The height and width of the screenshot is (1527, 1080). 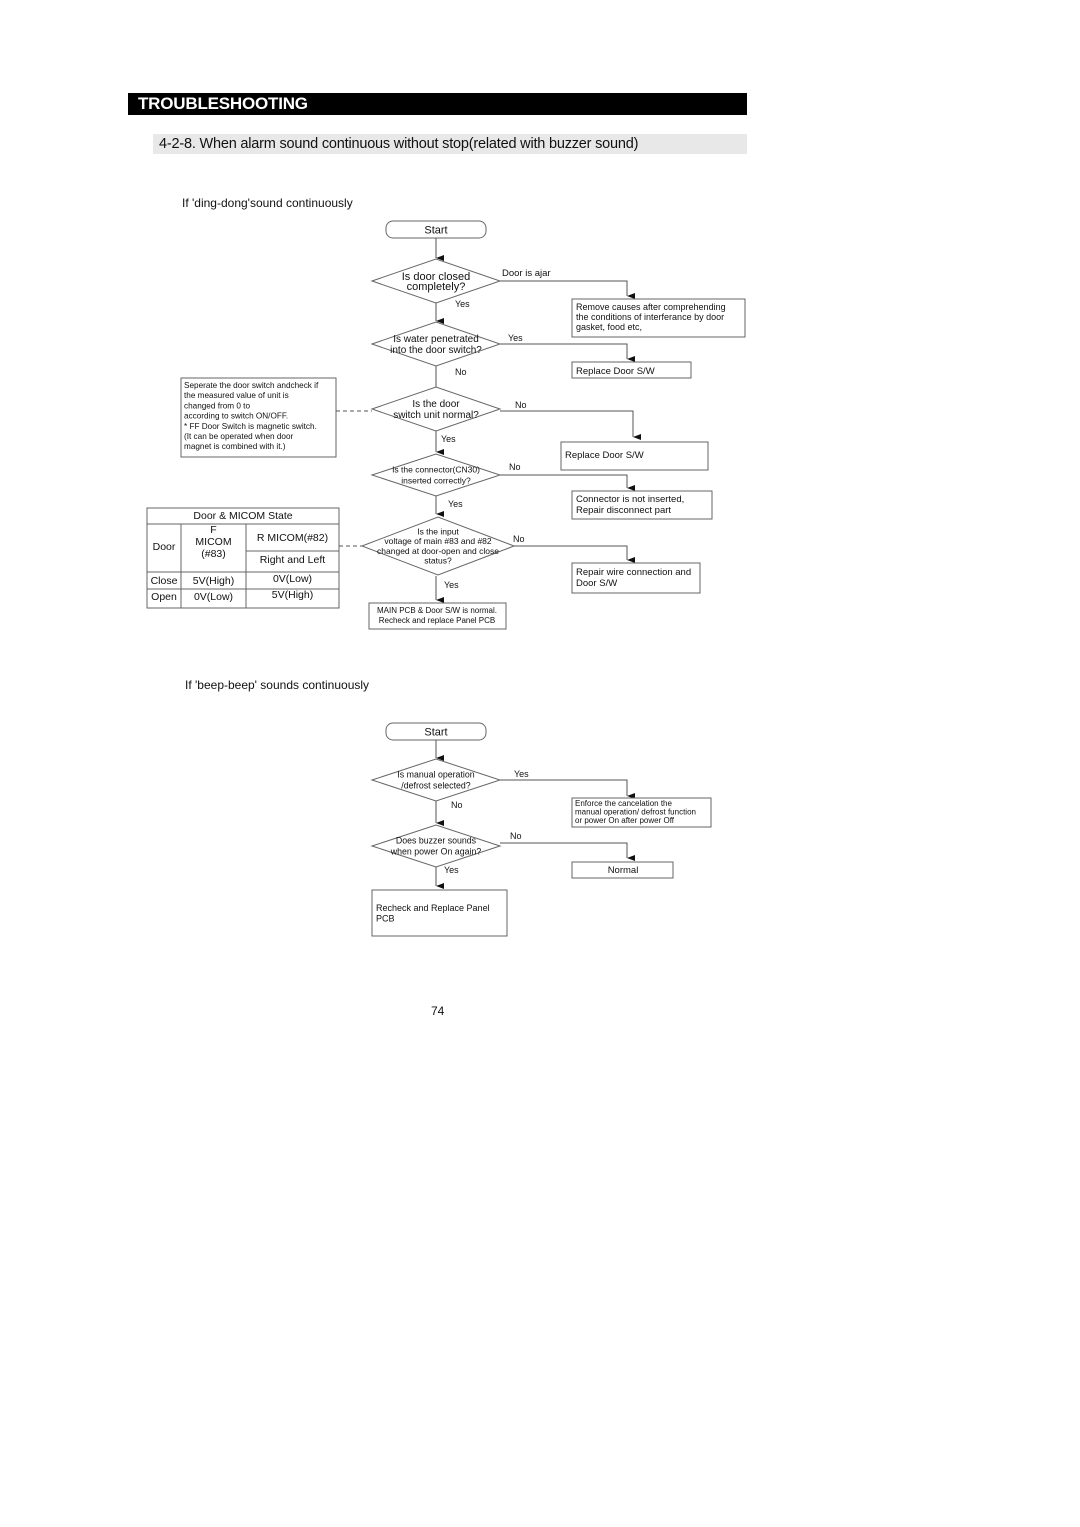 What do you see at coordinates (242, 516) in the screenshot?
I see `table-title: Door & MICOM State` at bounding box center [242, 516].